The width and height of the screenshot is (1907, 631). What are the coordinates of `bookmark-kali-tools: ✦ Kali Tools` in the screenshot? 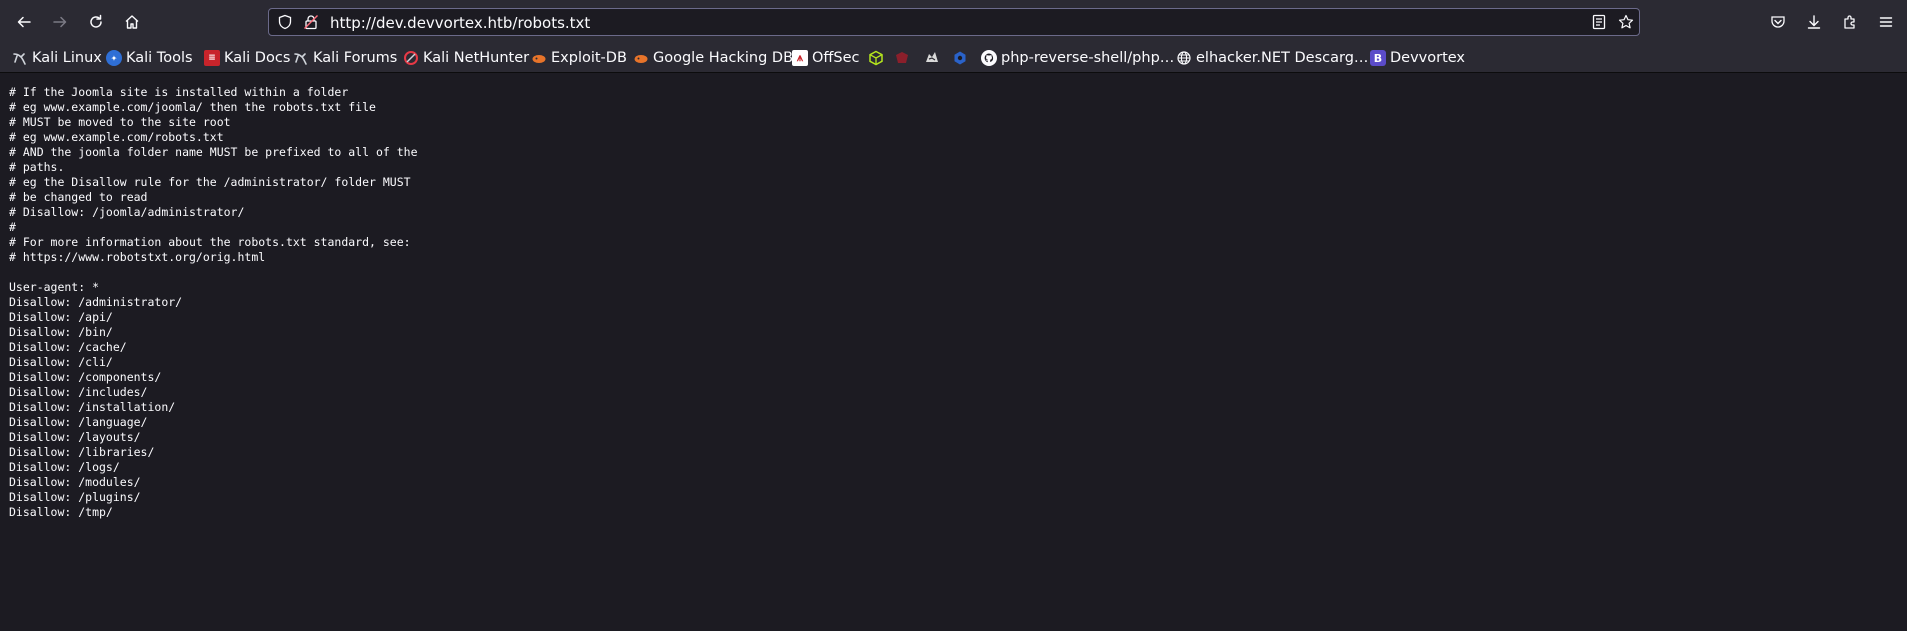 It's located at (149, 58).